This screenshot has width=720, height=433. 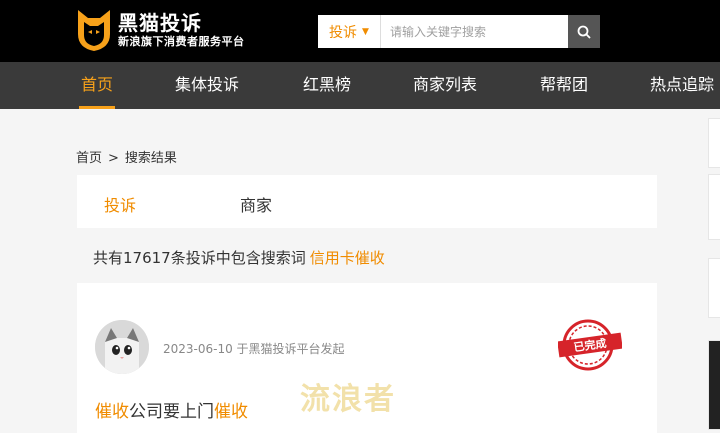 I want to click on nav-help-group: 帮帮团, so click(x=564, y=85).